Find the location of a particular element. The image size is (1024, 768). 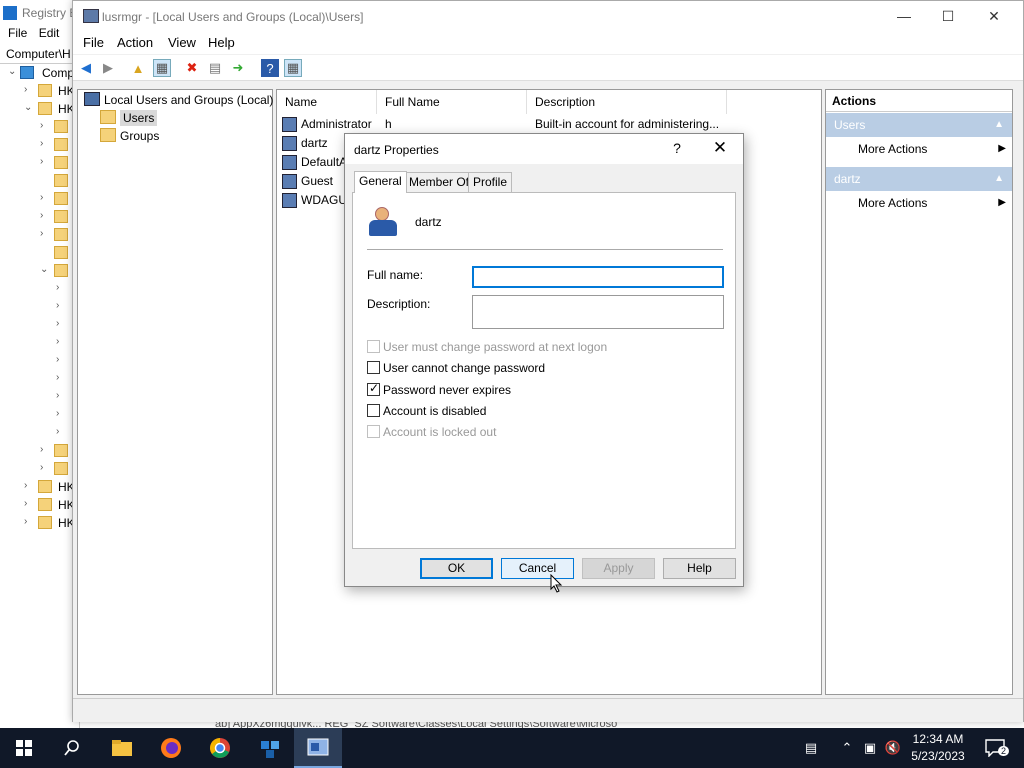

regedit-tree-item: ⌄ Comp is located at coordinates (40, 73).